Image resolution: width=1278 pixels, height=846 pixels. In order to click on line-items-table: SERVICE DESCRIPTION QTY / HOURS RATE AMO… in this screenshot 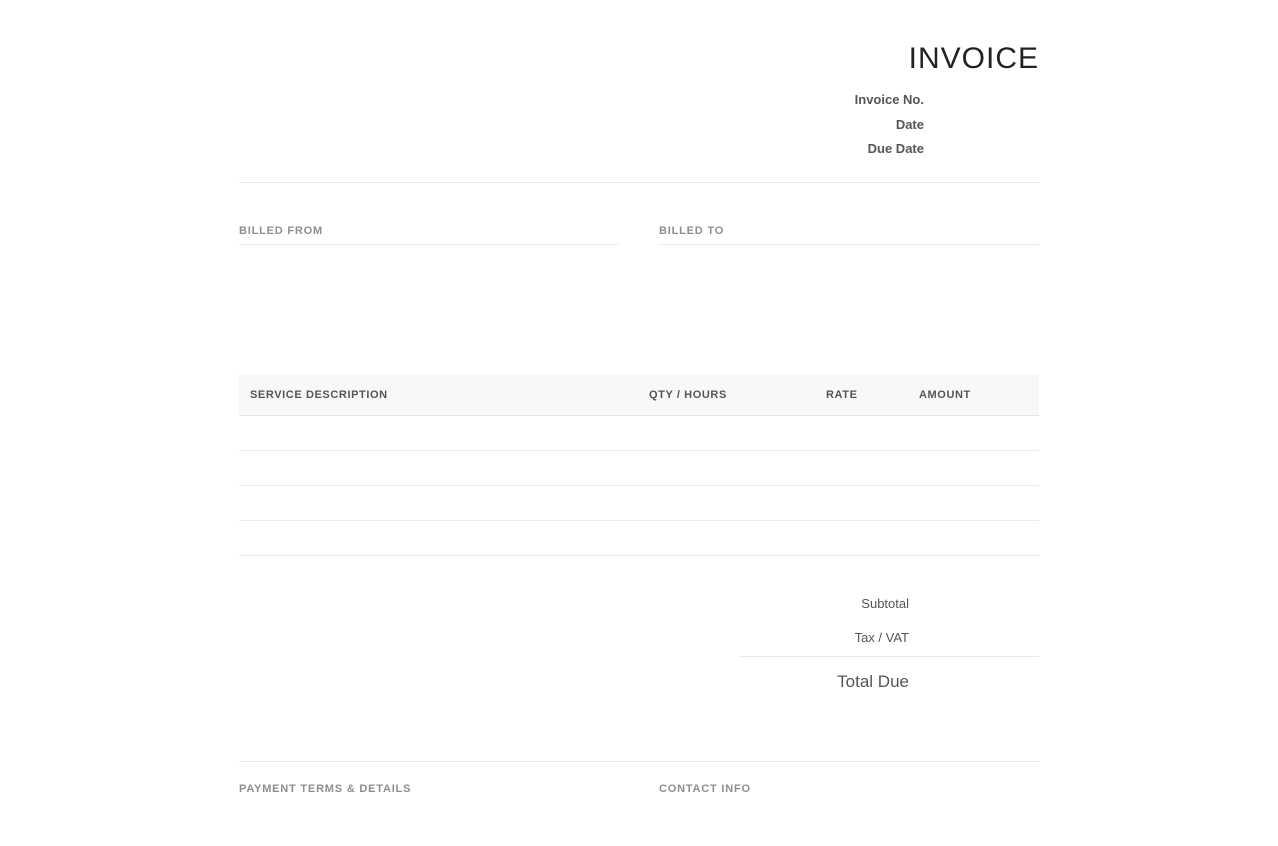, I will do `click(639, 465)`.